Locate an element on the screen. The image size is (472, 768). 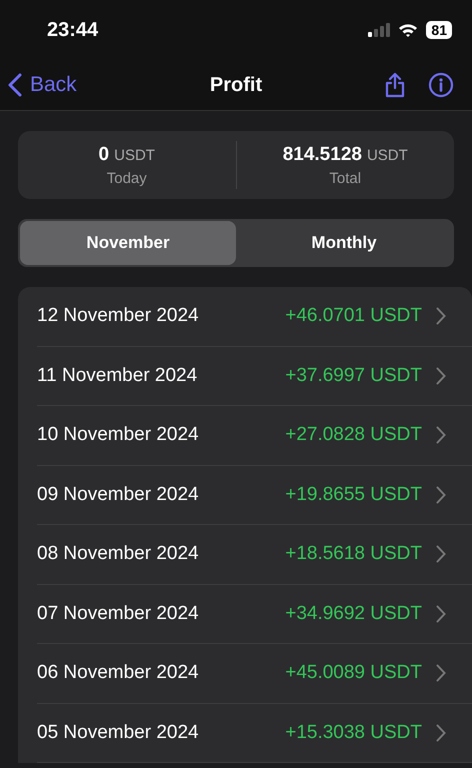
row-amount: +46.0701 USDT is located at coordinates (353, 316).